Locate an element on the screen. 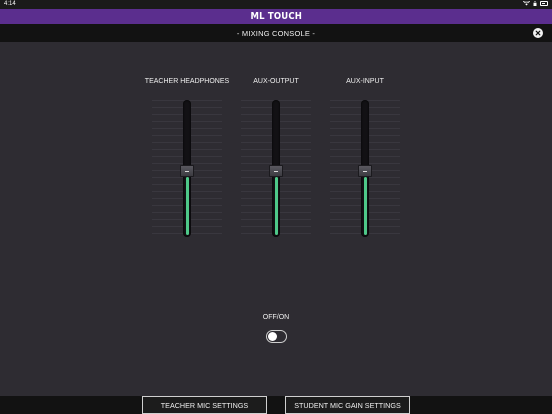  status-bar: 4:14 is located at coordinates (276, 4).